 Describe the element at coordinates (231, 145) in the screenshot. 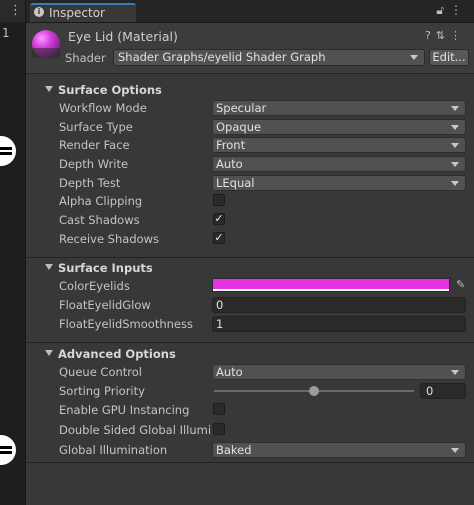

I see `dropdown-value: Front` at that location.